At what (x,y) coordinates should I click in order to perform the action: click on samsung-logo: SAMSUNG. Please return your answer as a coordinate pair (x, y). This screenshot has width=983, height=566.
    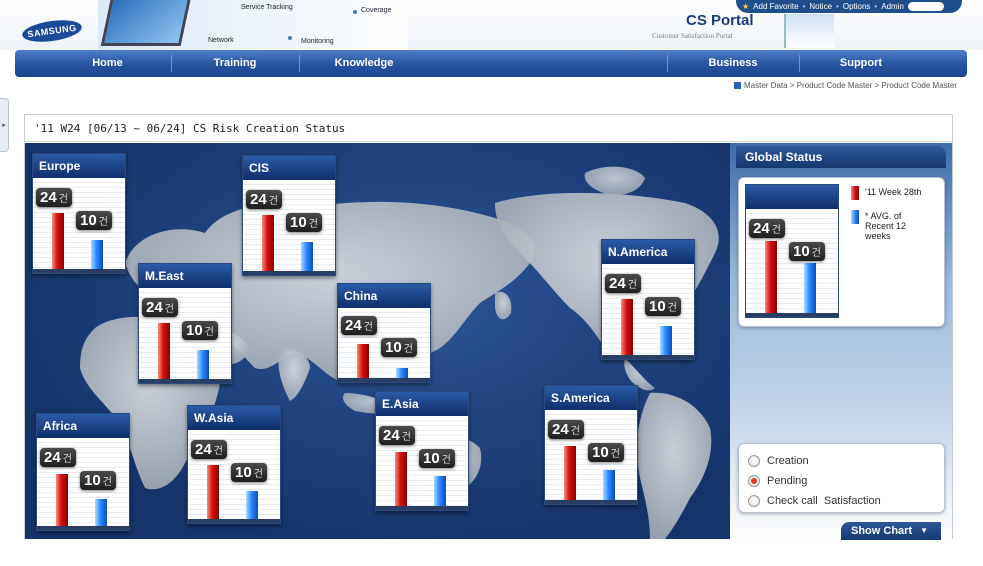
    Looking at the image, I should click on (52, 31).